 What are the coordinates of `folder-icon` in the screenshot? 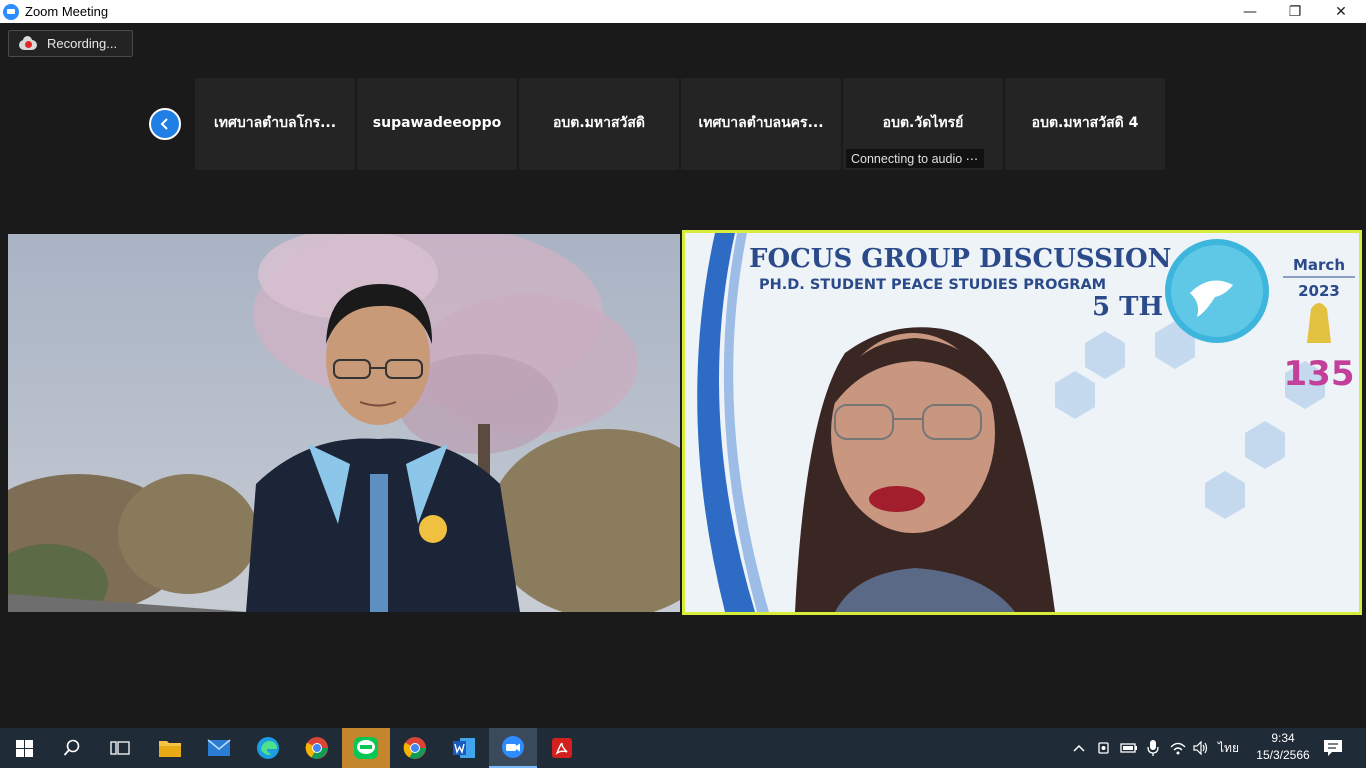 It's located at (170, 749).